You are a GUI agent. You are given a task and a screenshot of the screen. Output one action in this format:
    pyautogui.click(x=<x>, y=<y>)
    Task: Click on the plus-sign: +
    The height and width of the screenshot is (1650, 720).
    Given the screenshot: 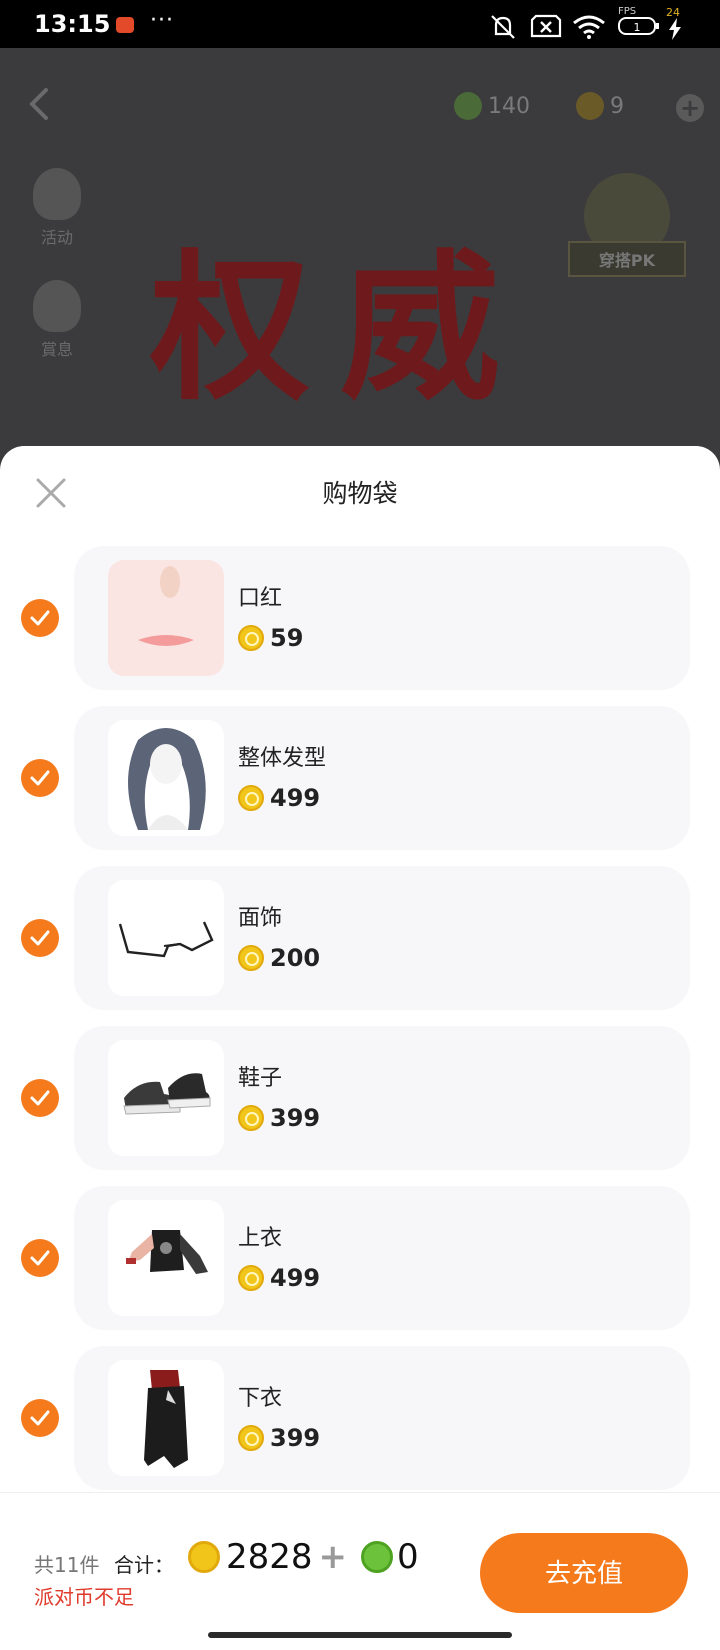 What is the action you would take?
    pyautogui.click(x=333, y=1557)
    